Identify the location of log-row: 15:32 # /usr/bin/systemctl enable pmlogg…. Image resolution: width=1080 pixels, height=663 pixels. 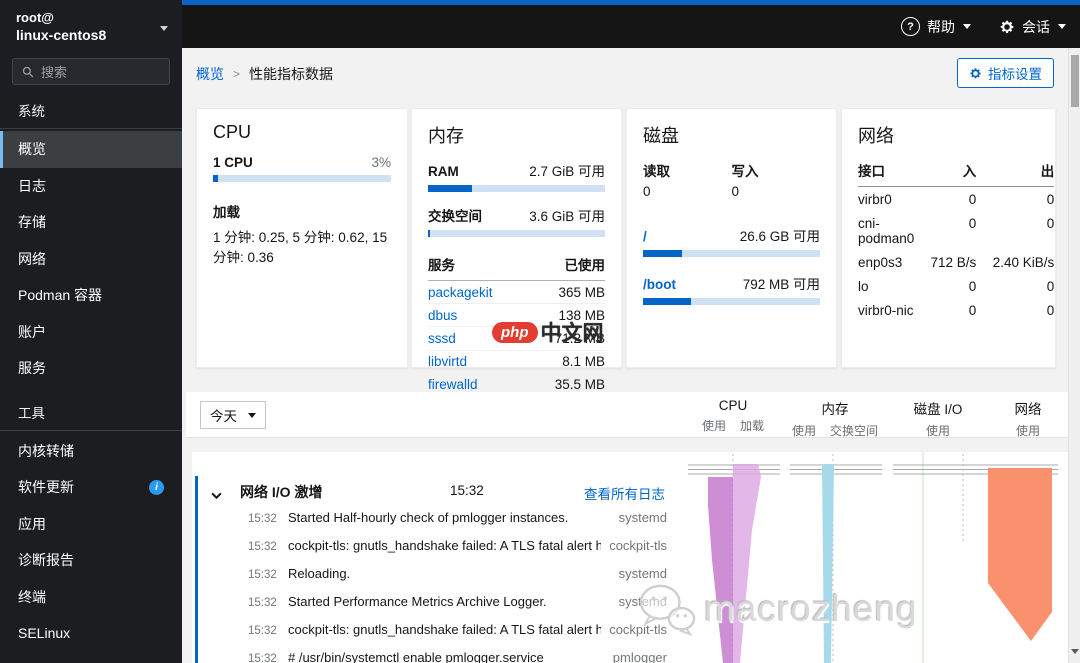
(432, 656).